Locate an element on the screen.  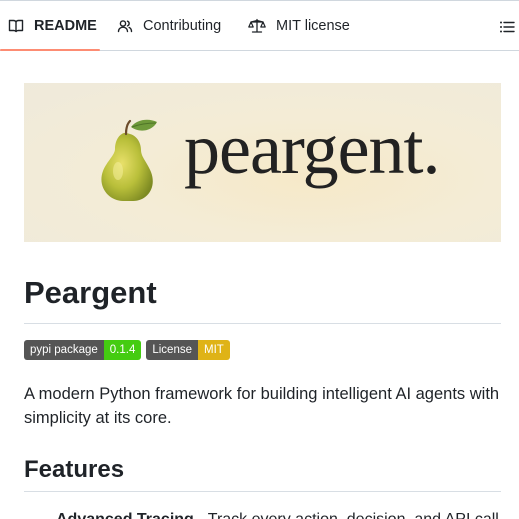
table-of-contents-button is located at coordinates (507, 27).